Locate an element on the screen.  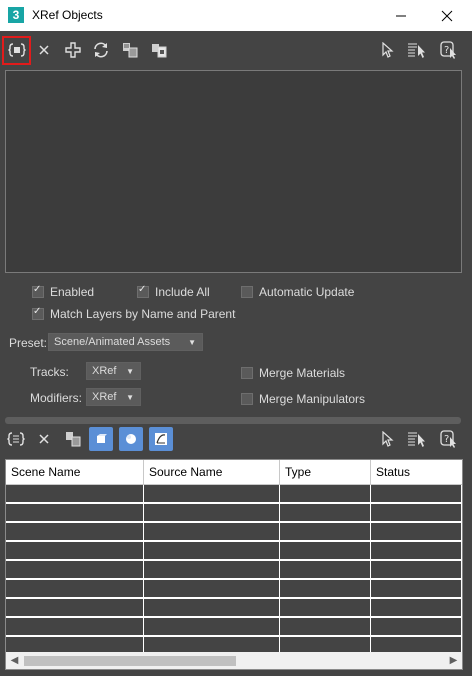
tracks-dropdown: XRef ▼ is located at coordinates (113, 371).